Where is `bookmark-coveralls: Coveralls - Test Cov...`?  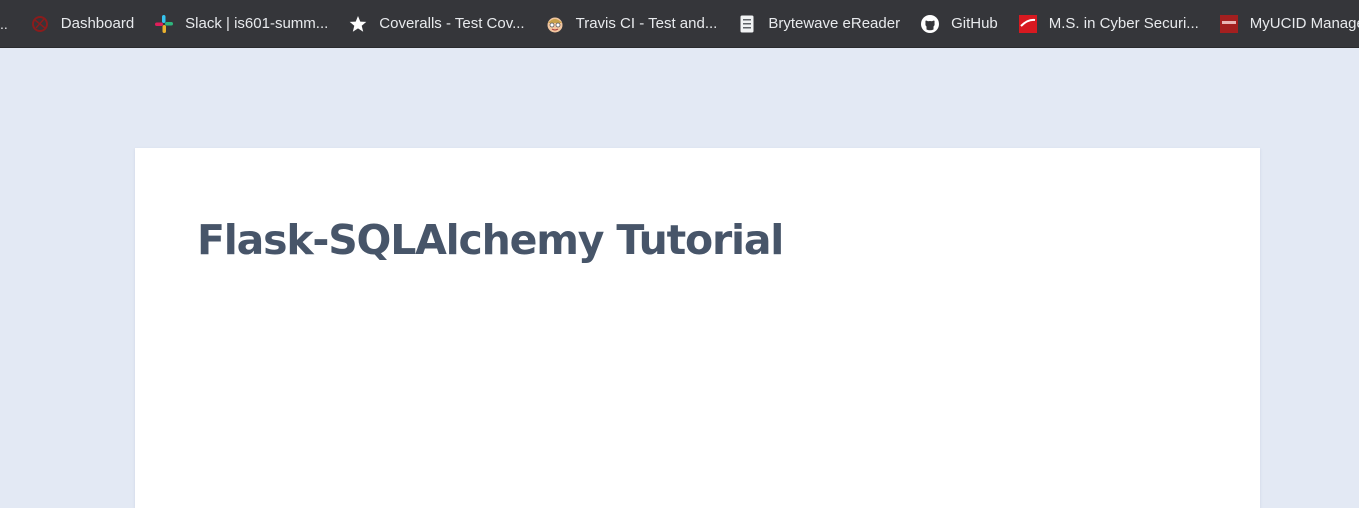 bookmark-coveralls: Coveralls - Test Cov... is located at coordinates (436, 24).